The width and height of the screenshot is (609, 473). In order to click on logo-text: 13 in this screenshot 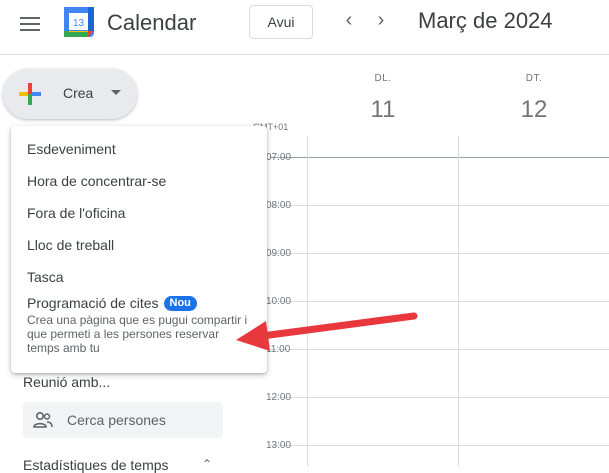, I will do `click(79, 23)`.